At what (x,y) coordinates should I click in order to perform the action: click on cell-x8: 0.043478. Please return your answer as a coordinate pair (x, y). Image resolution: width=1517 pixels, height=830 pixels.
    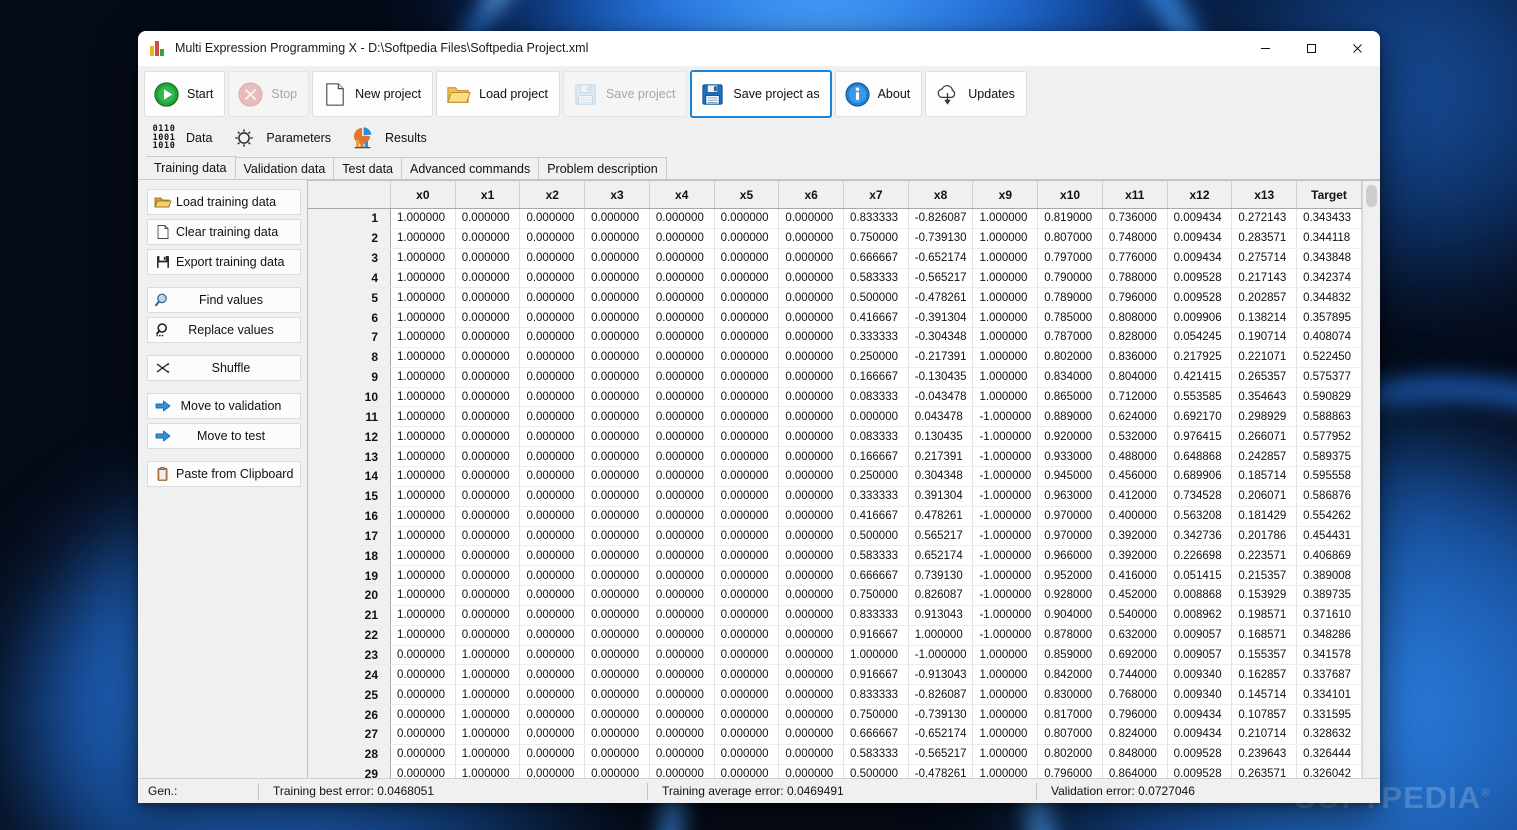
    Looking at the image, I should click on (941, 417).